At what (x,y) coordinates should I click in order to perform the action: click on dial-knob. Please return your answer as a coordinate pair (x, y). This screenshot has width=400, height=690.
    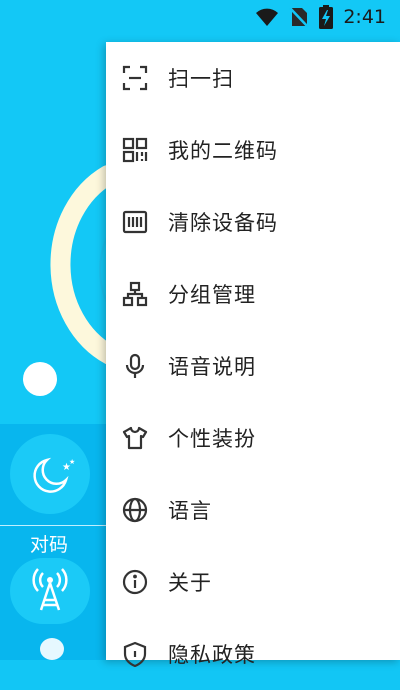
    Looking at the image, I should click on (40, 379).